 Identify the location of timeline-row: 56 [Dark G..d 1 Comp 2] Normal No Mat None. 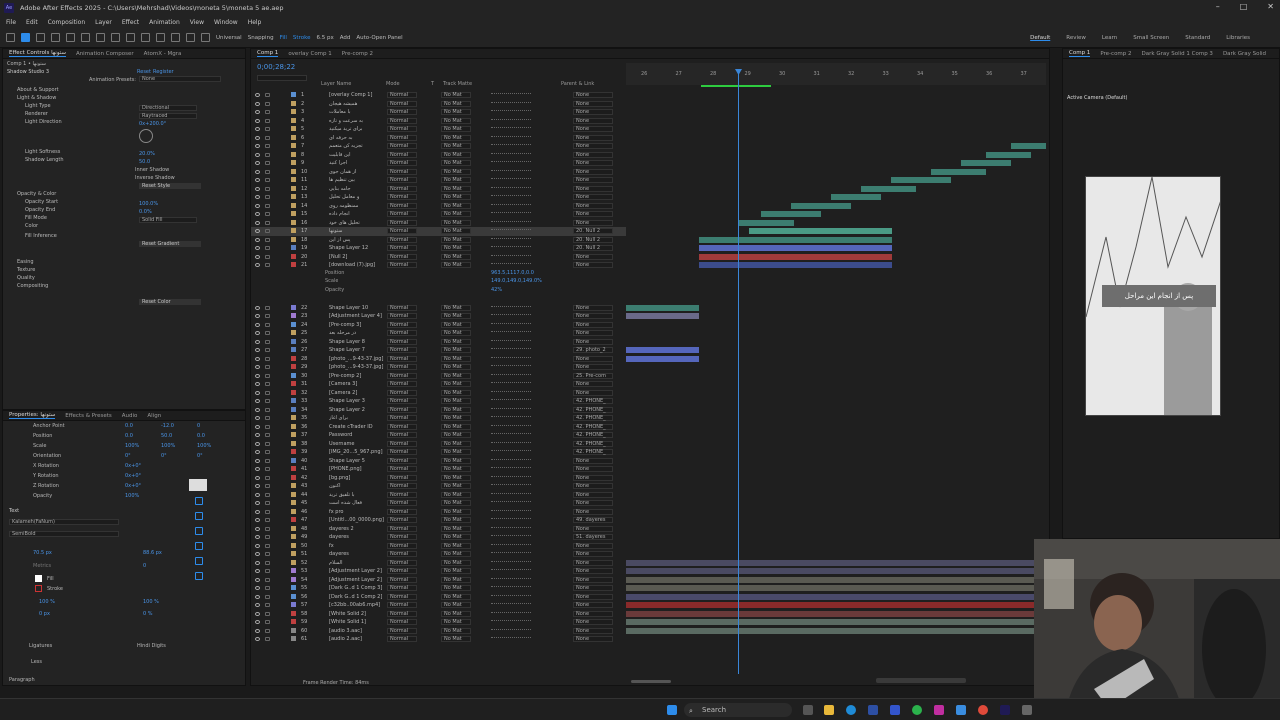
(438, 597).